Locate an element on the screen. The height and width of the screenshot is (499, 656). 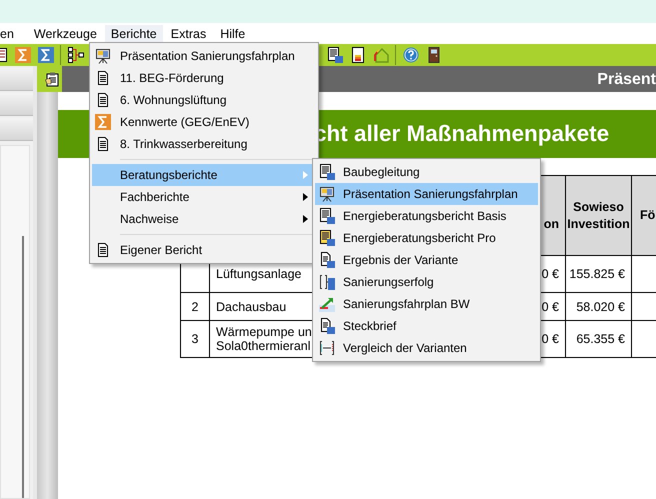
menu-item: Sanierungsfahrplan BW is located at coordinates (426, 304).